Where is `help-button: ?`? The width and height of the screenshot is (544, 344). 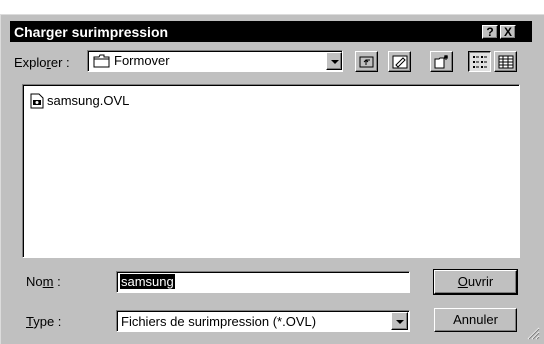 help-button: ? is located at coordinates (490, 32).